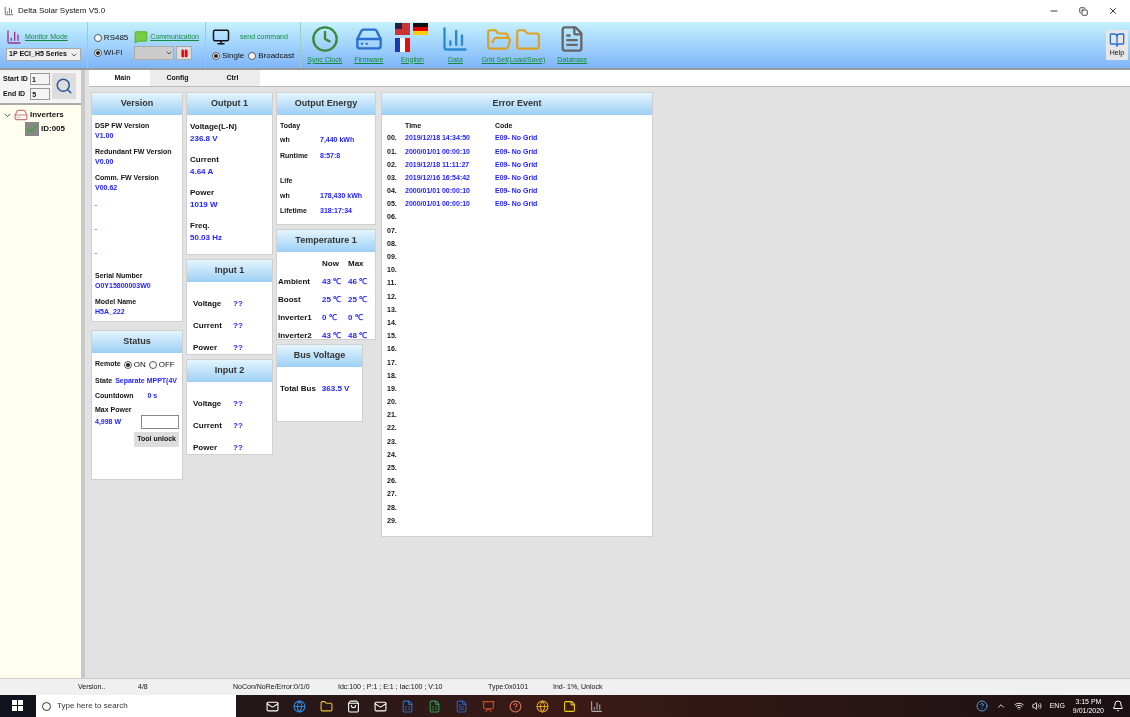 This screenshot has width=1130, height=717. I want to click on flags-icon, so click(412, 37).